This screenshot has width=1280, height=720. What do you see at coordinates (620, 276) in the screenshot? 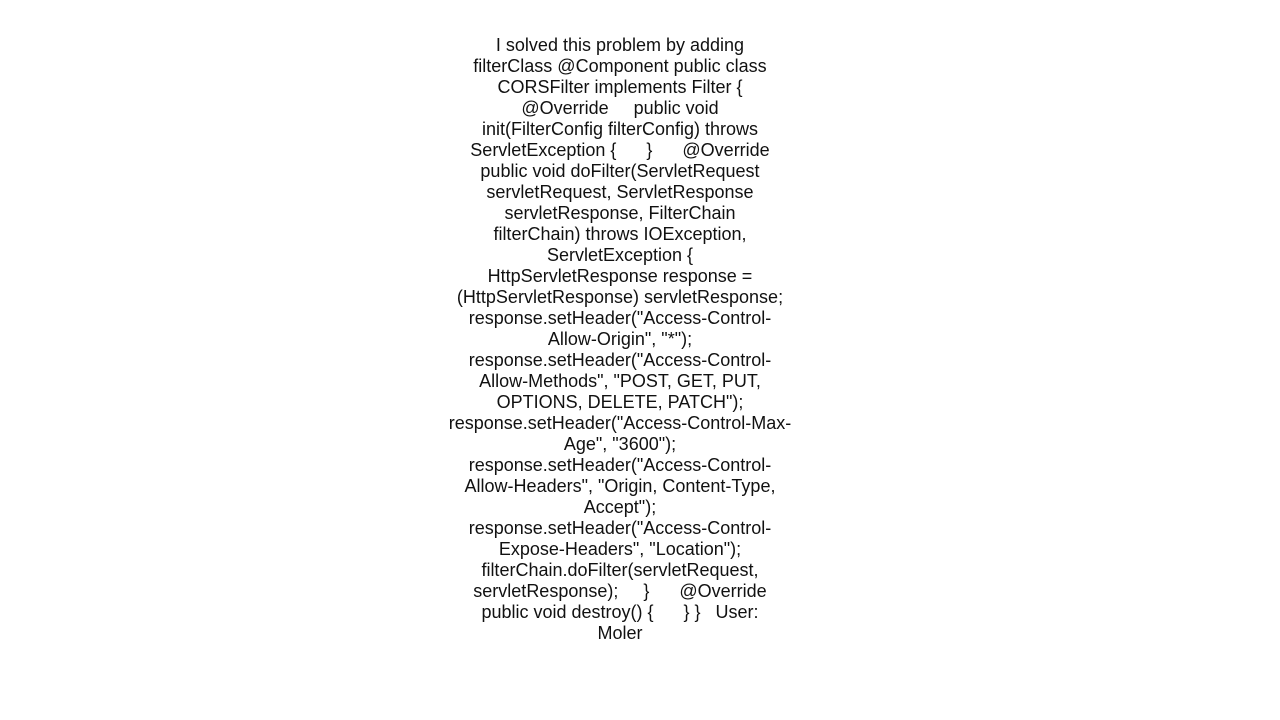
I see `text-line: HttpServletResponse response =` at bounding box center [620, 276].